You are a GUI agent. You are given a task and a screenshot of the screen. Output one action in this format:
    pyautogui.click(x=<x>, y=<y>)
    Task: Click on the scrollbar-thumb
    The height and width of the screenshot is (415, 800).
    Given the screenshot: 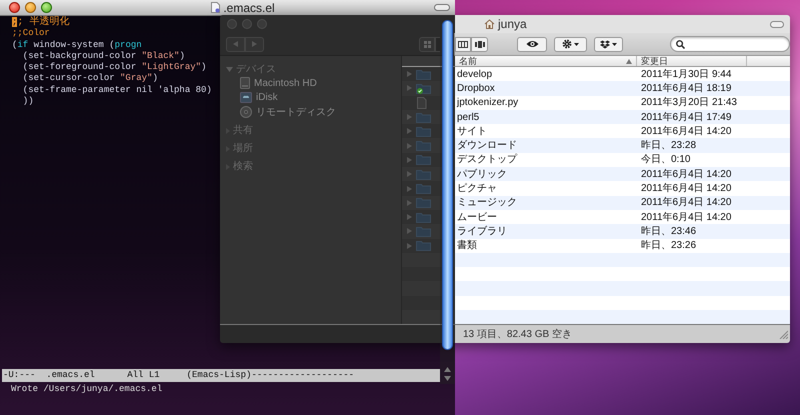 What is the action you would take?
    pyautogui.click(x=447, y=185)
    